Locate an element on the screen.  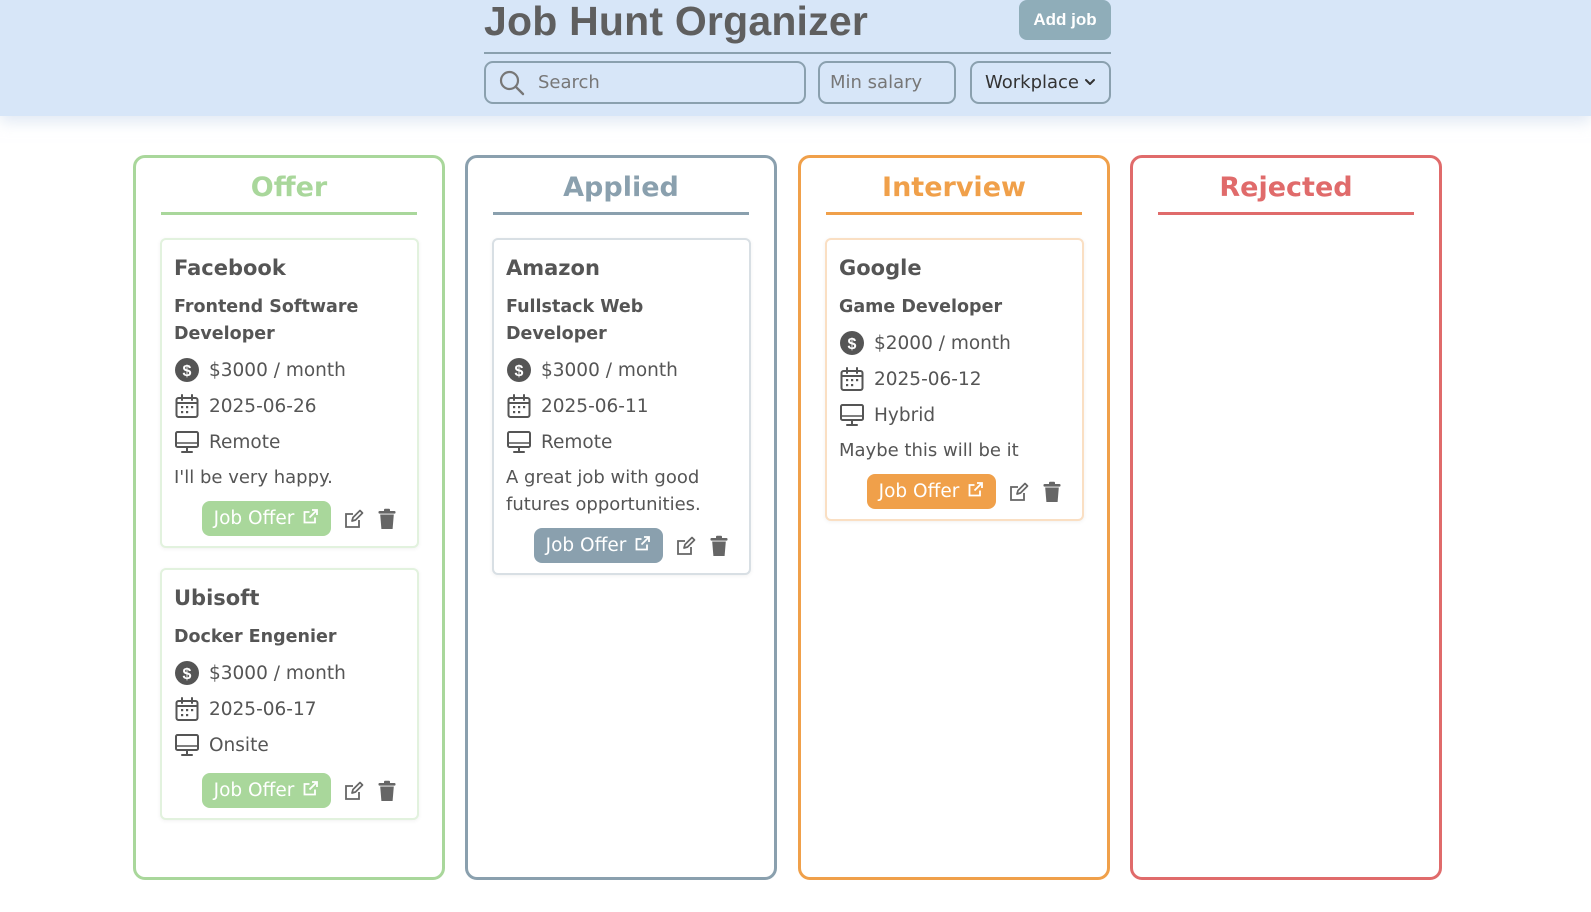
date-value: 2025-06-26 is located at coordinates (263, 406).